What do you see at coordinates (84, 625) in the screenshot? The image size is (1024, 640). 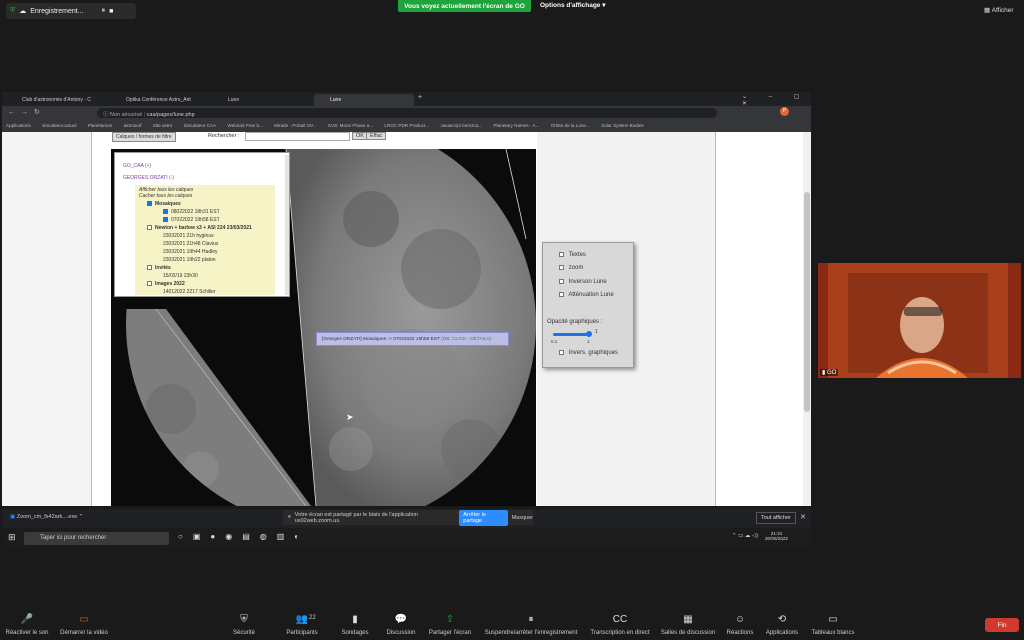 I see `video-off-button: ▭ Démarrer la vidéo` at bounding box center [84, 625].